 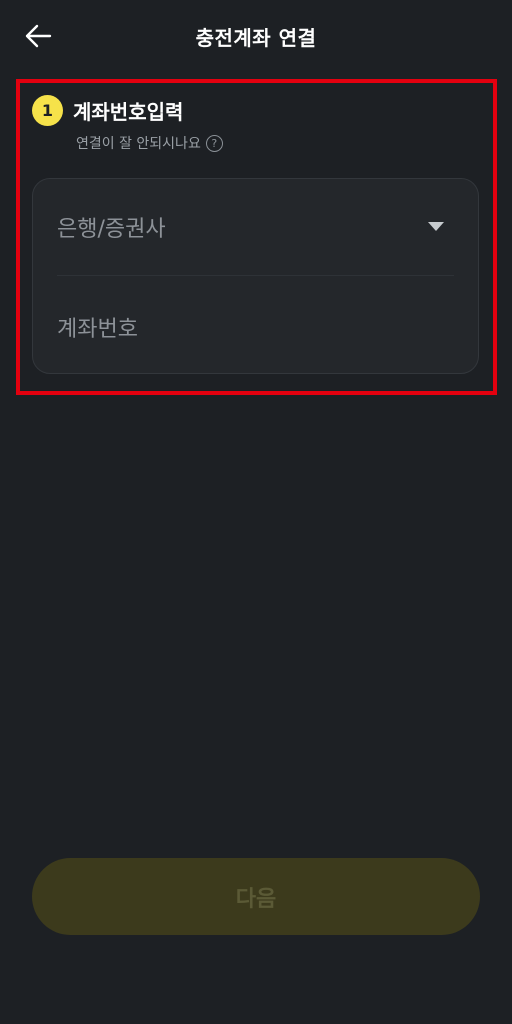 I want to click on next-button: 다음, so click(x=256, y=896).